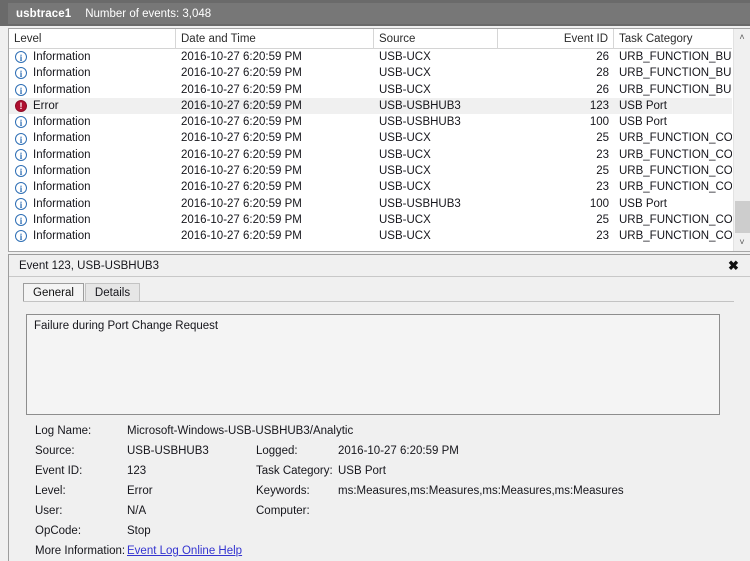 The height and width of the screenshot is (561, 750). I want to click on scroll-up-arrow-icon: ˄, so click(742, 37).